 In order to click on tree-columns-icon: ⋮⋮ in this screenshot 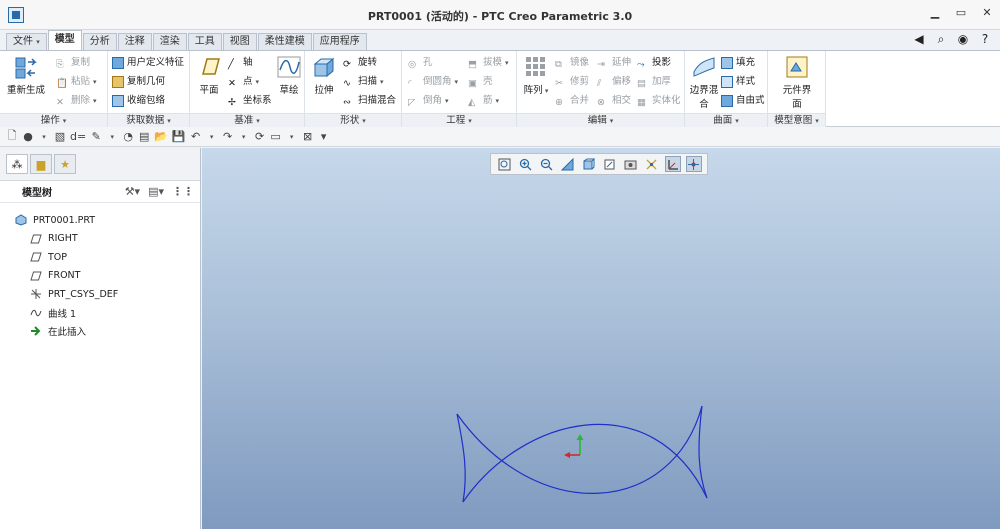, I will do `click(183, 191)`.